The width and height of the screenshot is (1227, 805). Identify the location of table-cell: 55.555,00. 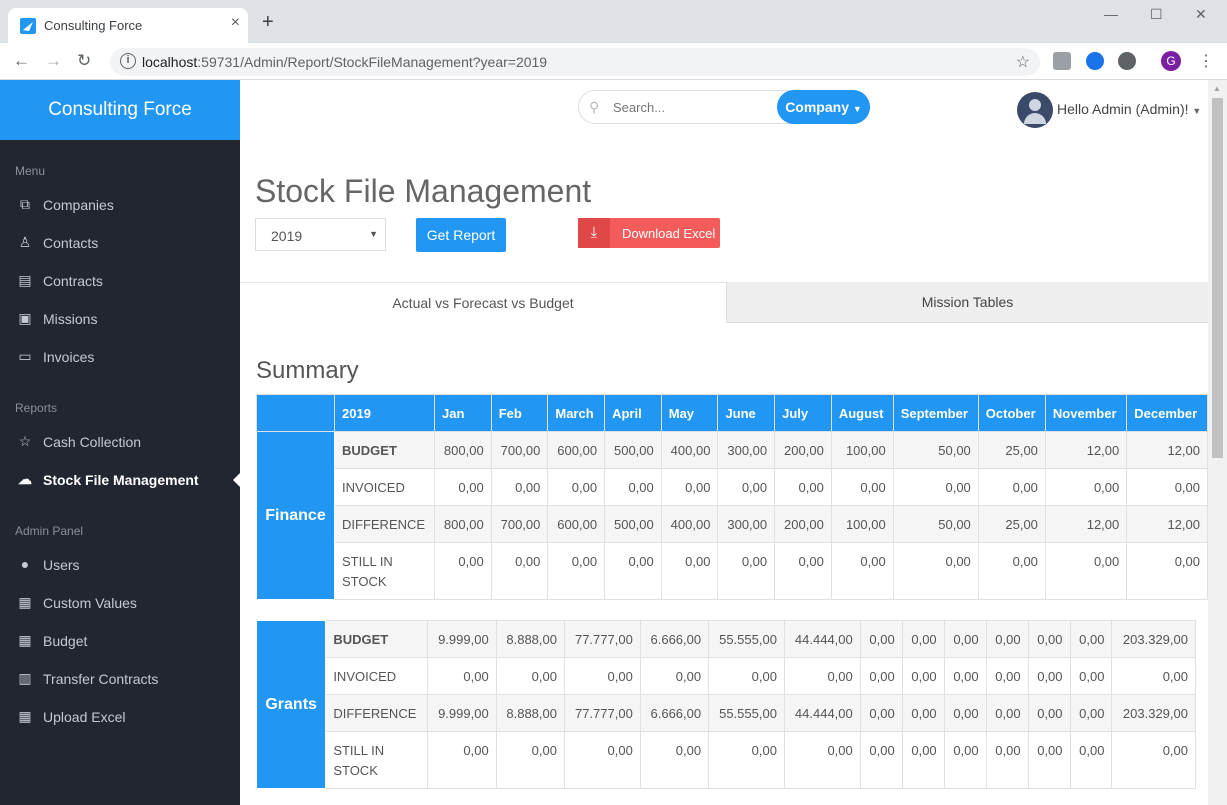
(746, 639).